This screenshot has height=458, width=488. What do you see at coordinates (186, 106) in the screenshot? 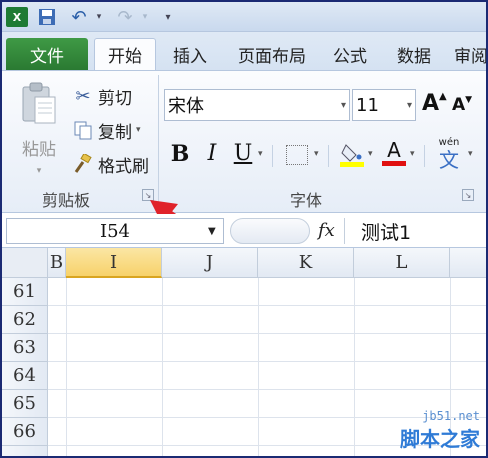
I see `font-name-value: 宋体` at bounding box center [186, 106].